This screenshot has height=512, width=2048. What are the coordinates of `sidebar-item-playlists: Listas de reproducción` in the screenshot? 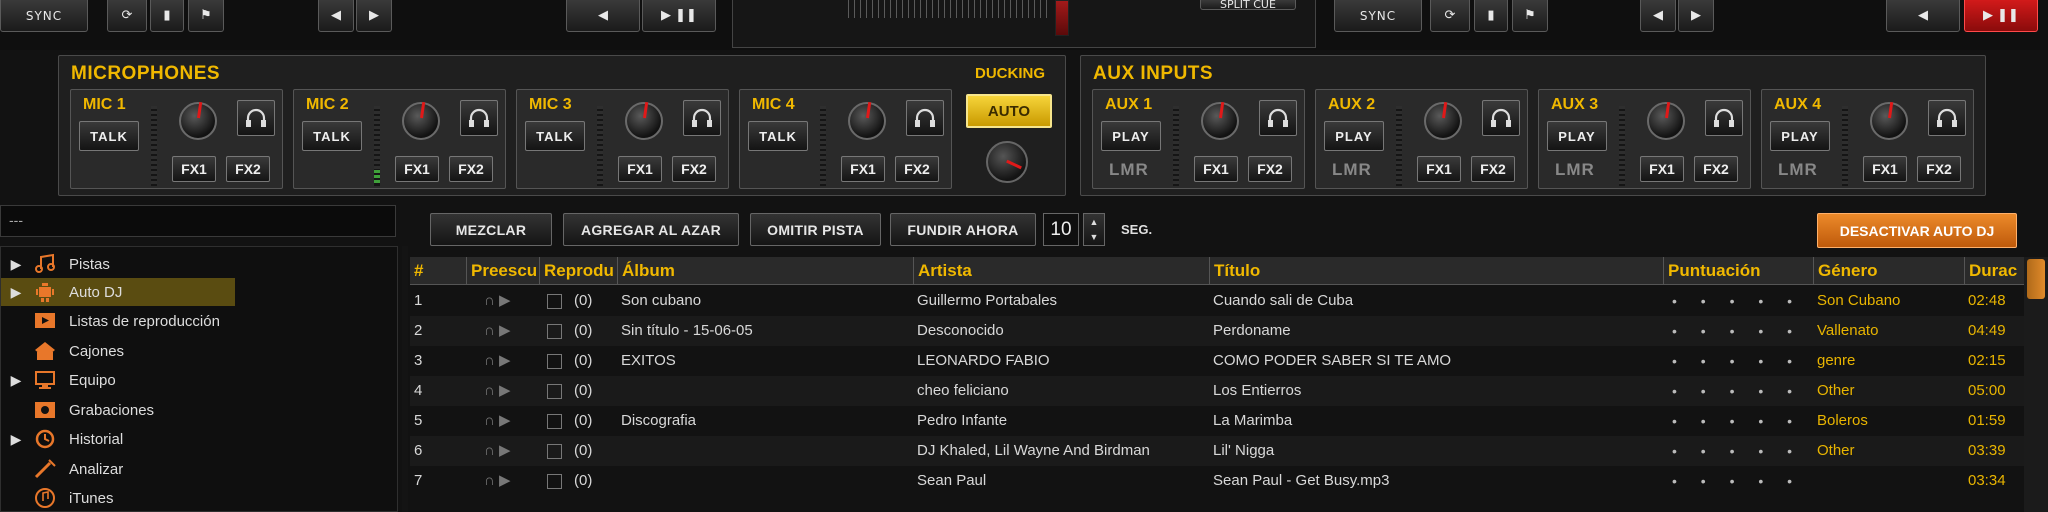 It's located at (118, 321).